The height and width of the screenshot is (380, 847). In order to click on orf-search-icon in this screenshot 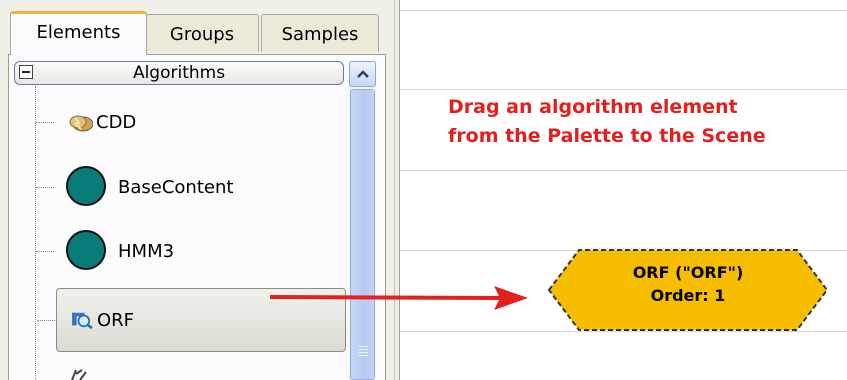, I will do `click(82, 320)`.